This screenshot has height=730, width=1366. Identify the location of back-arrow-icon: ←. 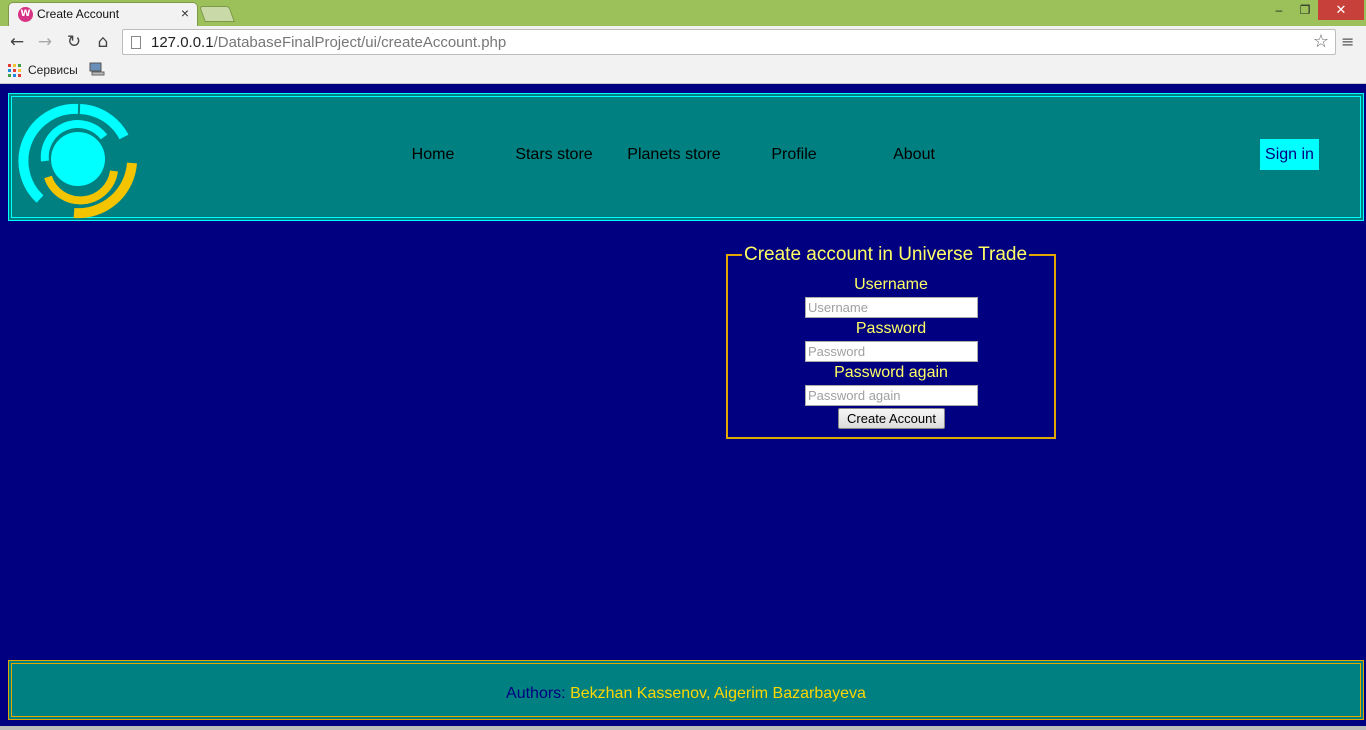
(17, 42).